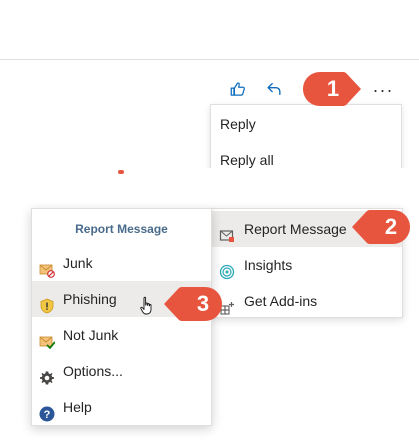  What do you see at coordinates (203, 303) in the screenshot?
I see `callout-number: 3` at bounding box center [203, 303].